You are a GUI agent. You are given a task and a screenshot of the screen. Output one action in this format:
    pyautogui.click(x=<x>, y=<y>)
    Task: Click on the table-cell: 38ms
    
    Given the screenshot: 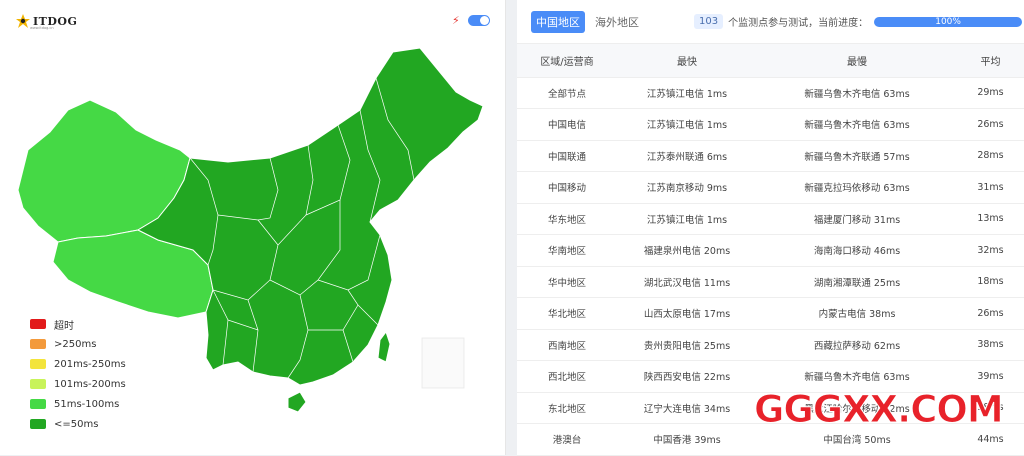 What is the action you would take?
    pyautogui.click(x=990, y=345)
    